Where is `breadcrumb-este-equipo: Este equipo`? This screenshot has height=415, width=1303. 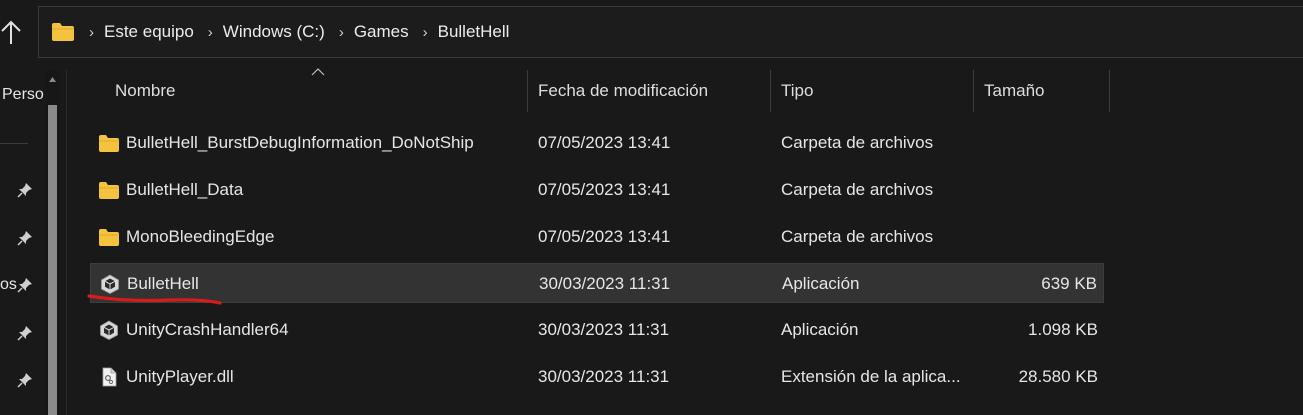
breadcrumb-este-equipo: Este equipo is located at coordinates (149, 32).